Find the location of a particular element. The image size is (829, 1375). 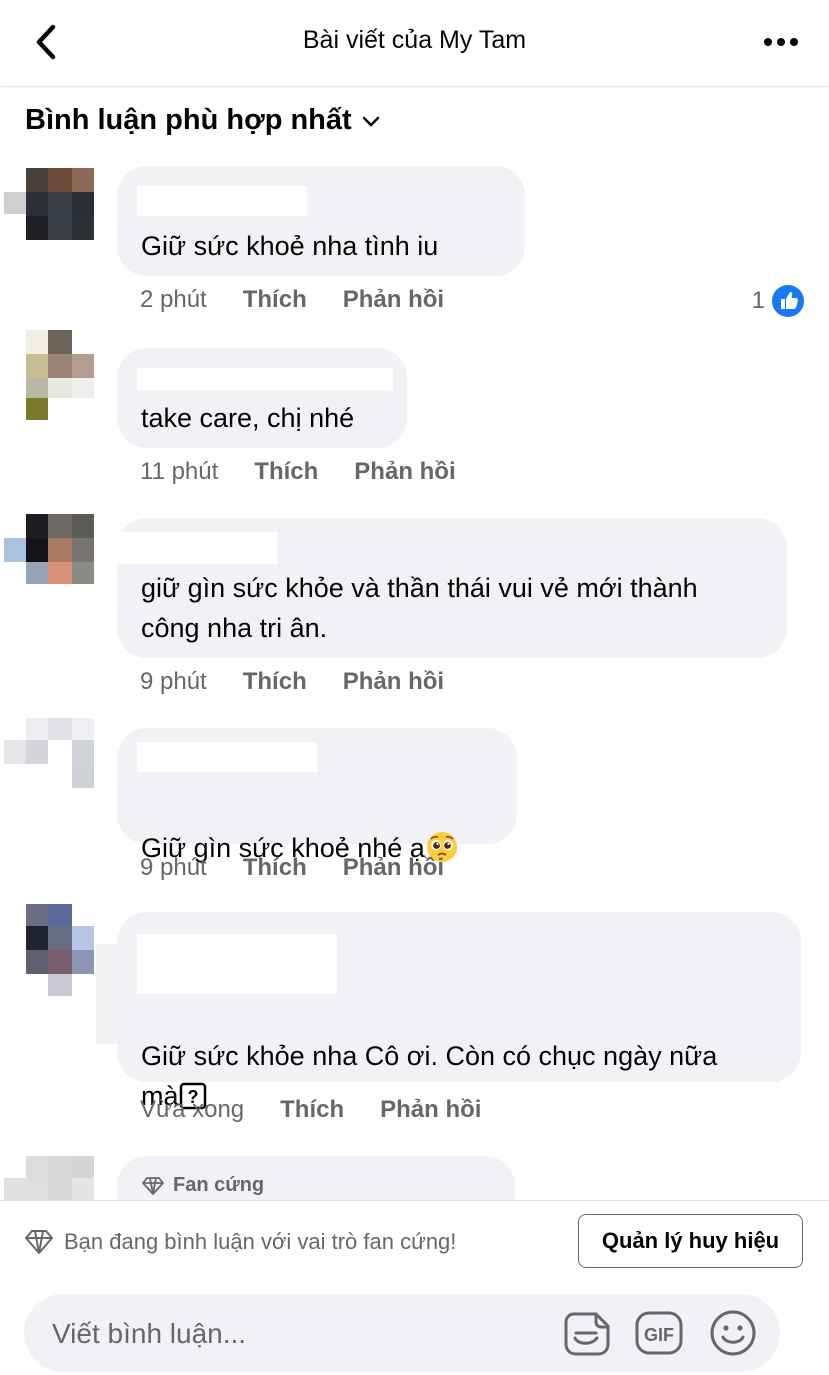

top-bar: Bài viết của My Tam is located at coordinates (414, 43).